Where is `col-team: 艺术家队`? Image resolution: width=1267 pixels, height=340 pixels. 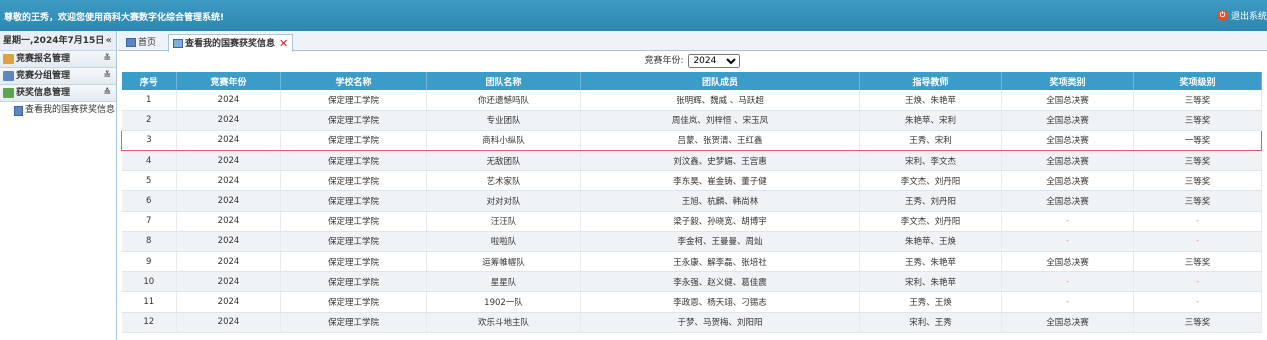
col-team: 艺术家队 is located at coordinates (503, 181).